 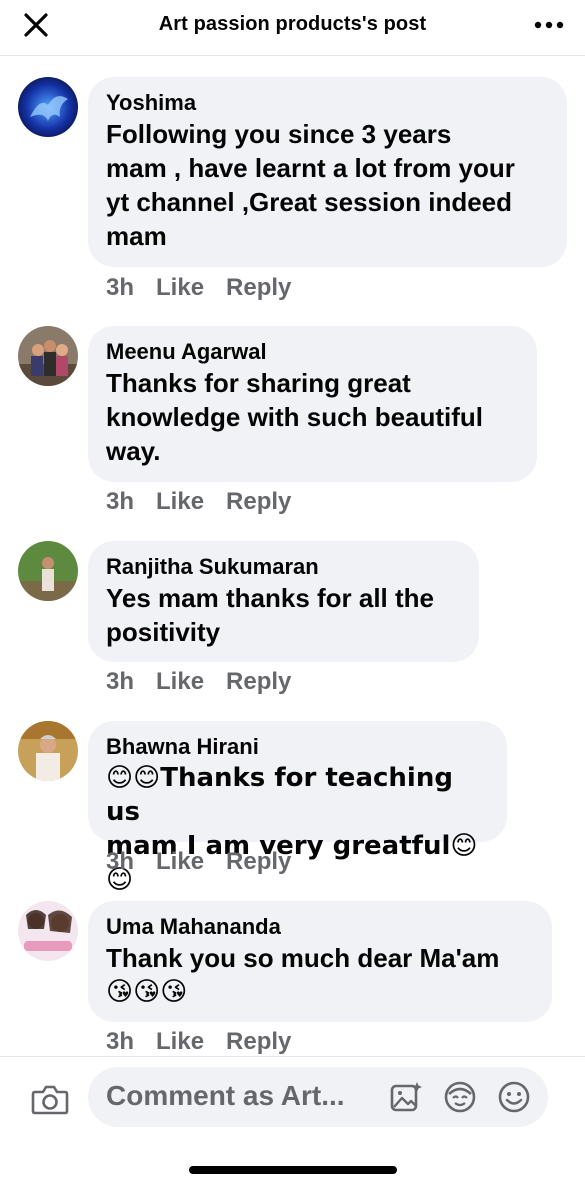 I want to click on comment-author: Meenu Agarwal, so click(x=312, y=352).